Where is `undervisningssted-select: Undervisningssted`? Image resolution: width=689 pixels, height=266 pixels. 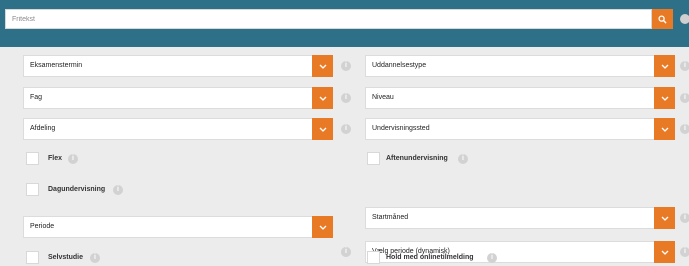
undervisningssted-select: Undervisningssted is located at coordinates (520, 129).